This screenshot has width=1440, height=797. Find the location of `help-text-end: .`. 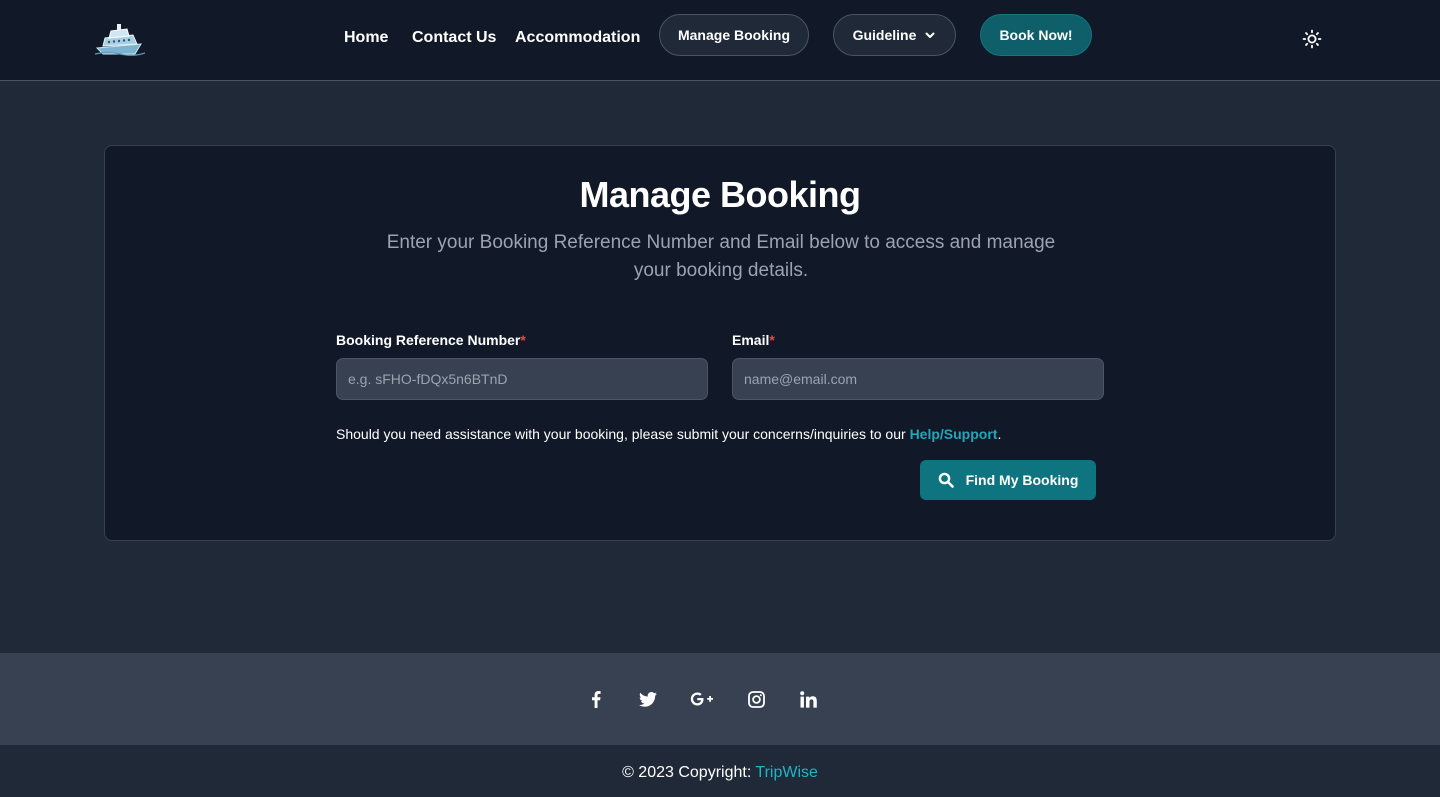

help-text-end: . is located at coordinates (999, 434).